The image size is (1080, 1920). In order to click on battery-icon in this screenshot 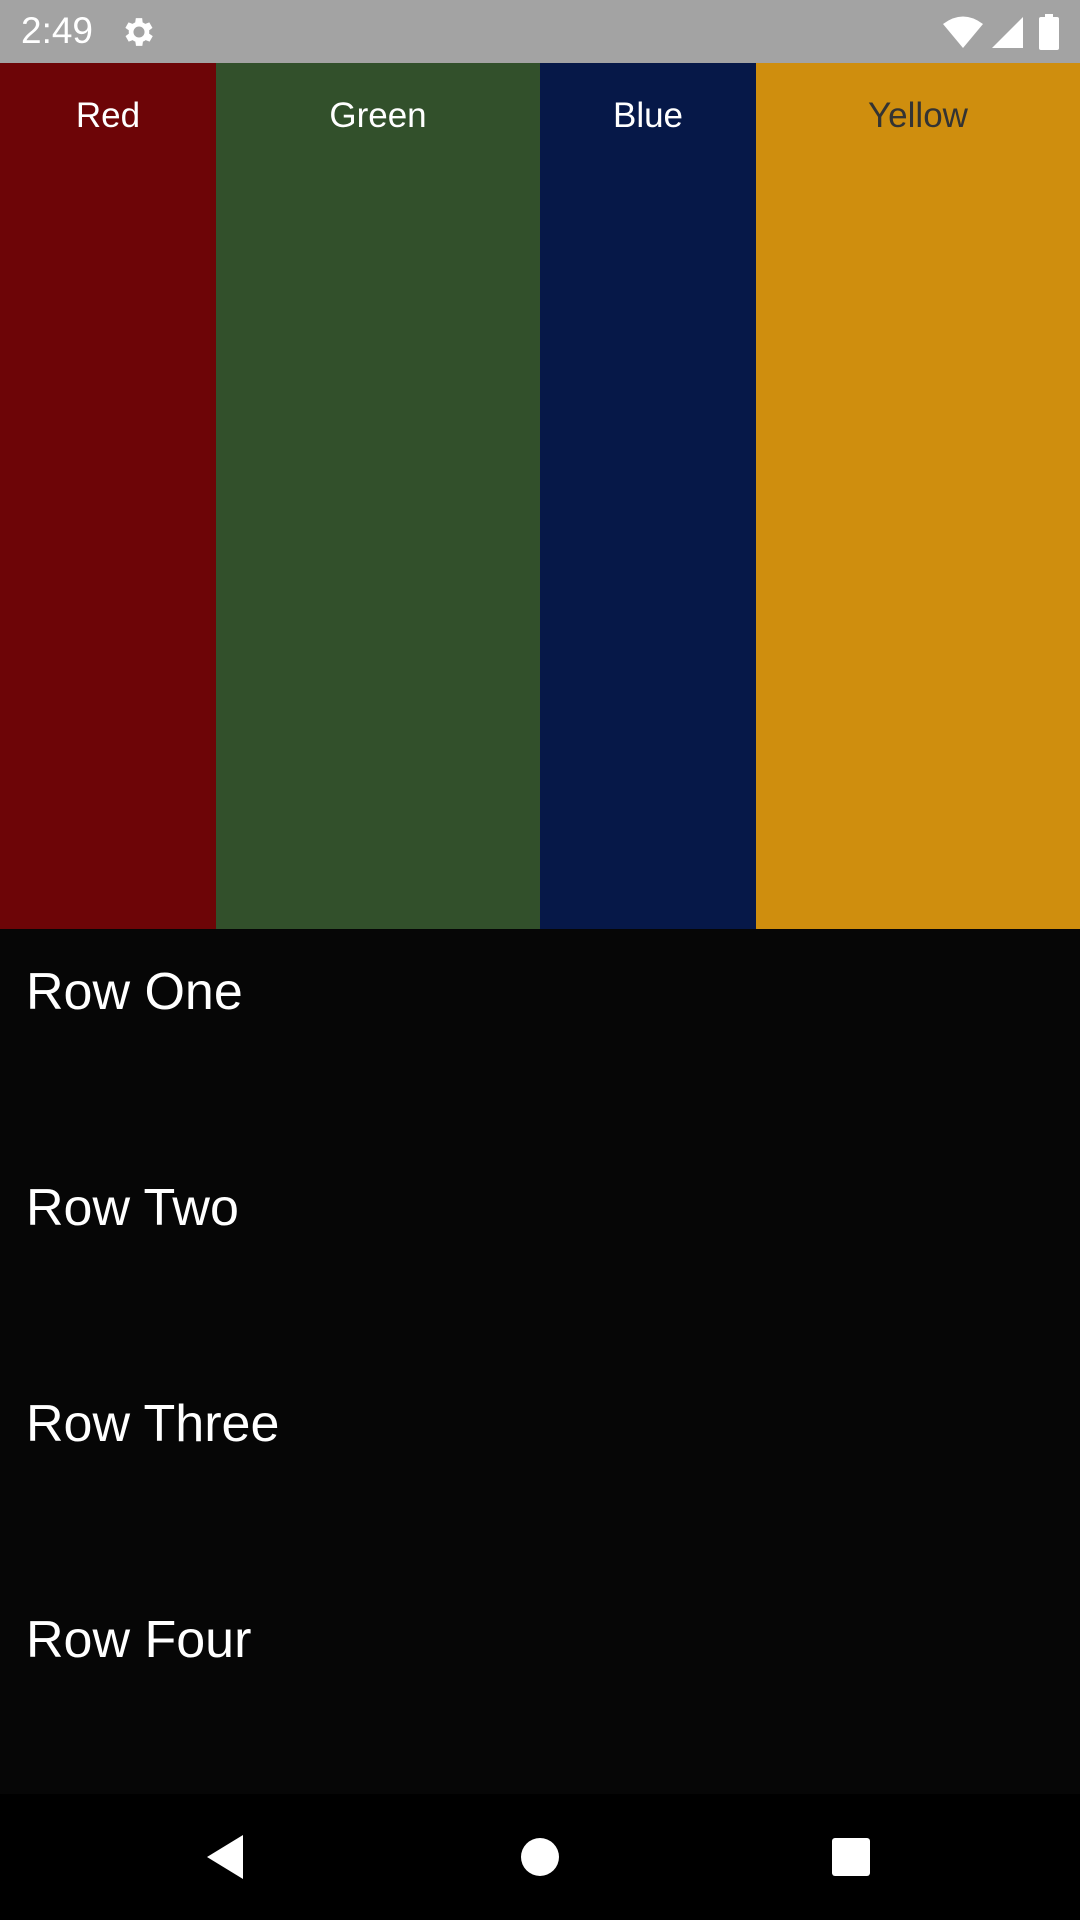, I will do `click(1049, 32)`.